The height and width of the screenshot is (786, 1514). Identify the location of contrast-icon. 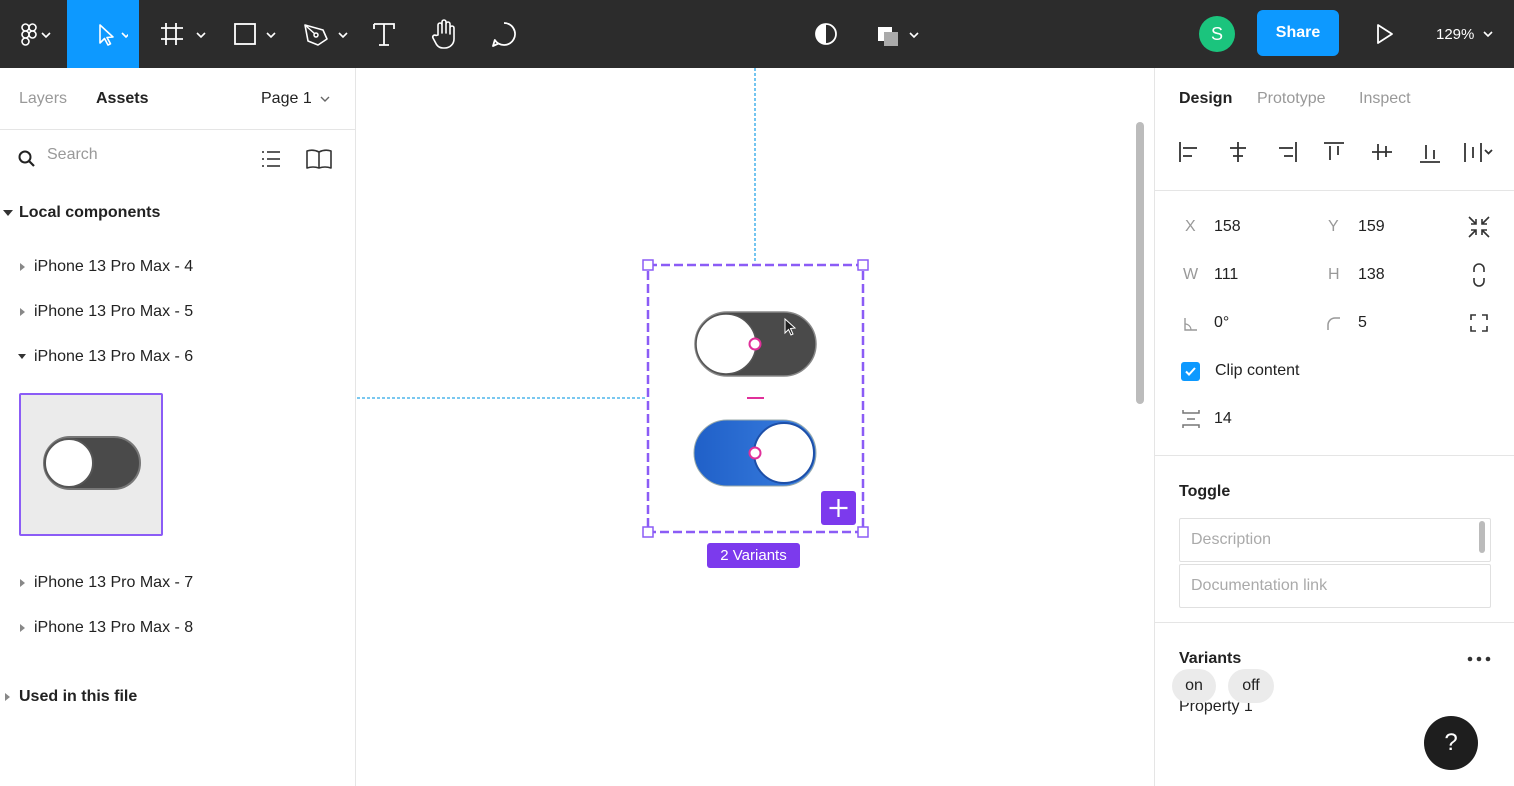
(826, 34).